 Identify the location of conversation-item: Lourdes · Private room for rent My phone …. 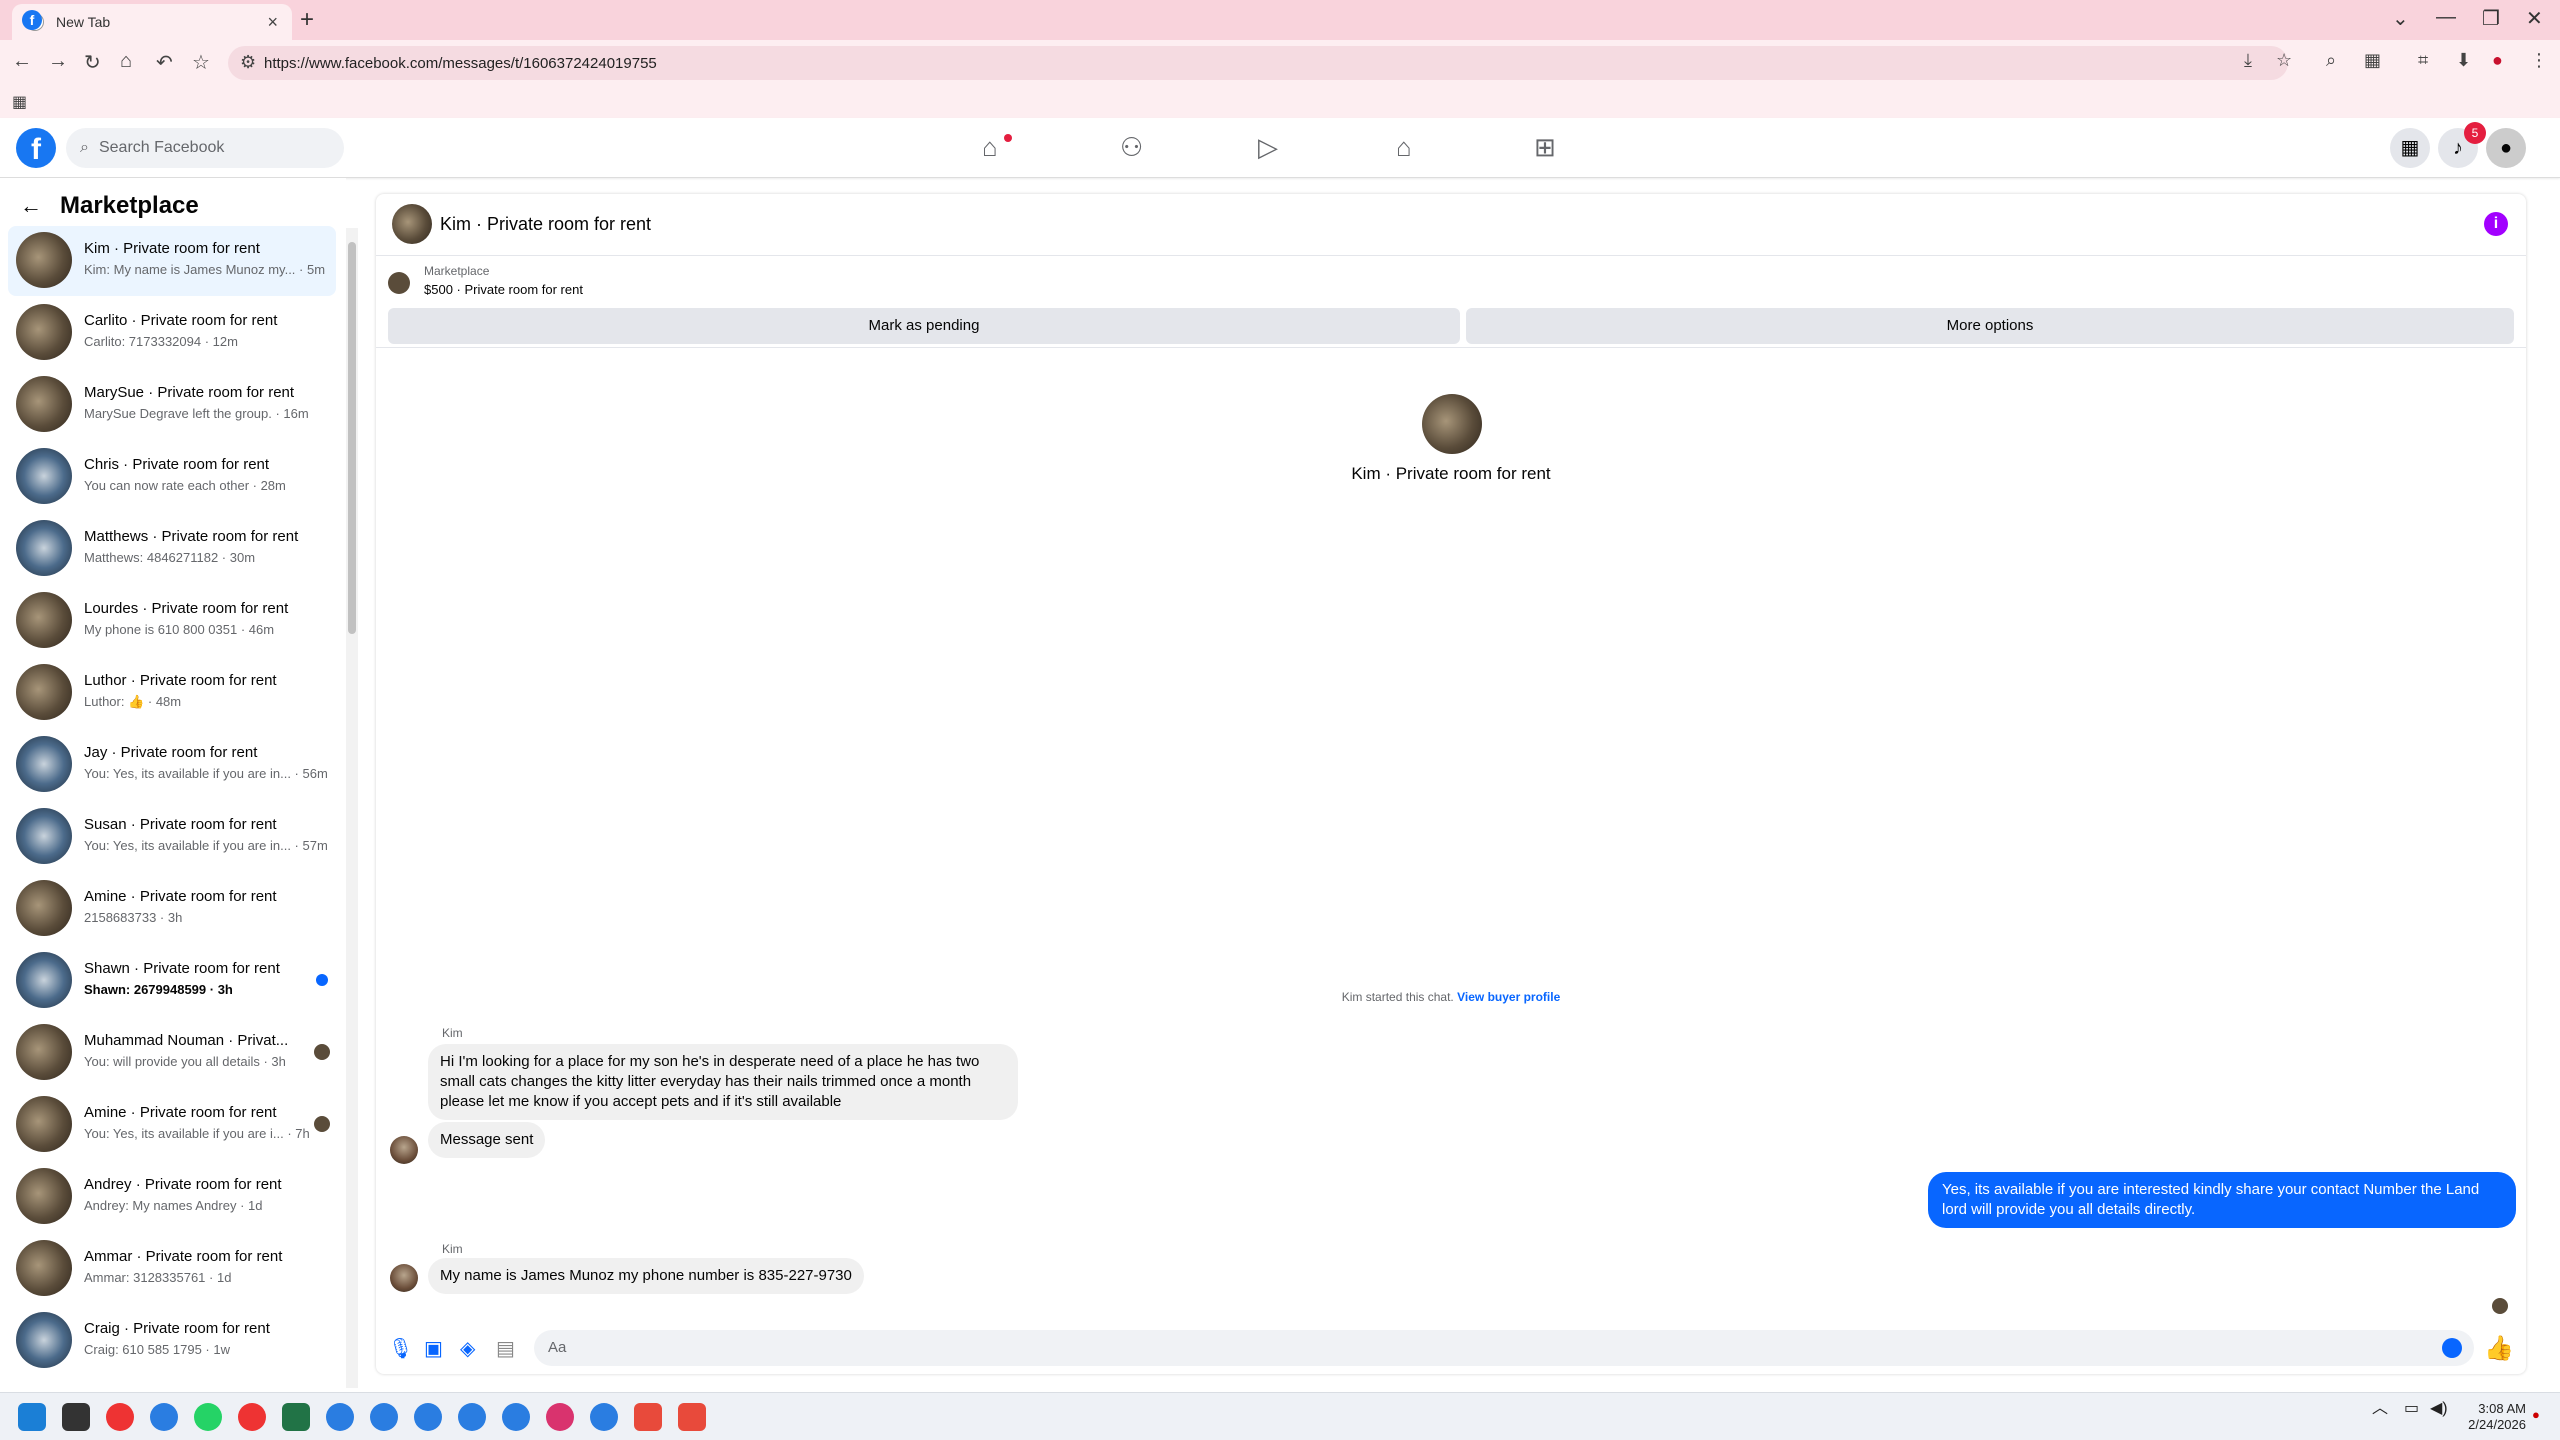
(172, 621).